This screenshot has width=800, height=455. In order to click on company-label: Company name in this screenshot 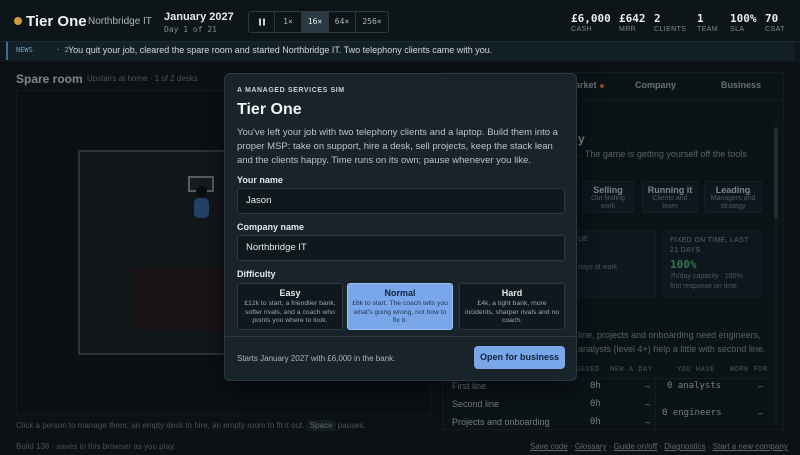, I will do `click(271, 227)`.